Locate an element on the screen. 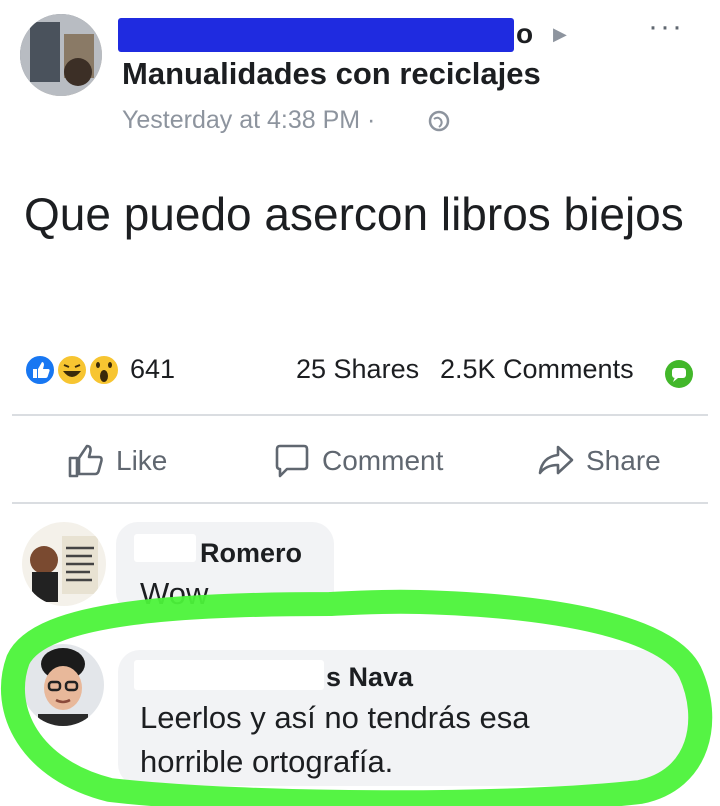 The height and width of the screenshot is (806, 720). wow-reaction-icon is located at coordinates (104, 370).